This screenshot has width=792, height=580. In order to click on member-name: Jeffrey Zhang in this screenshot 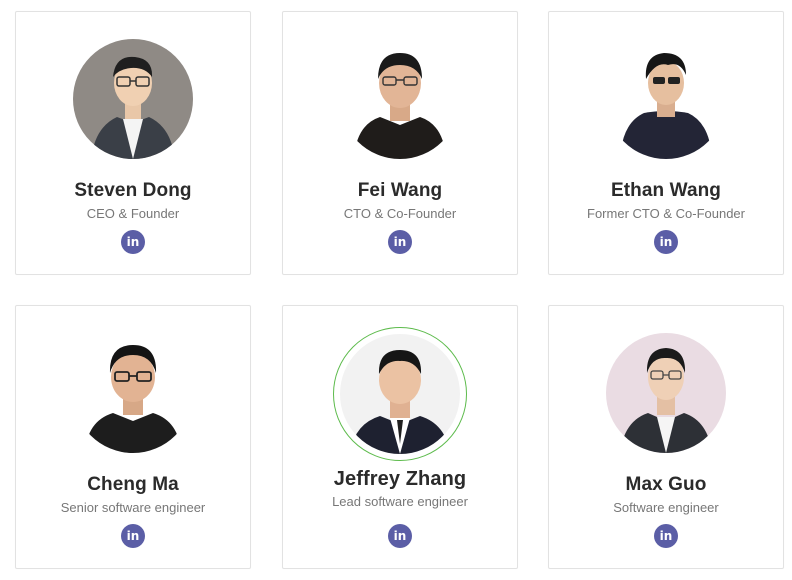, I will do `click(400, 479)`.